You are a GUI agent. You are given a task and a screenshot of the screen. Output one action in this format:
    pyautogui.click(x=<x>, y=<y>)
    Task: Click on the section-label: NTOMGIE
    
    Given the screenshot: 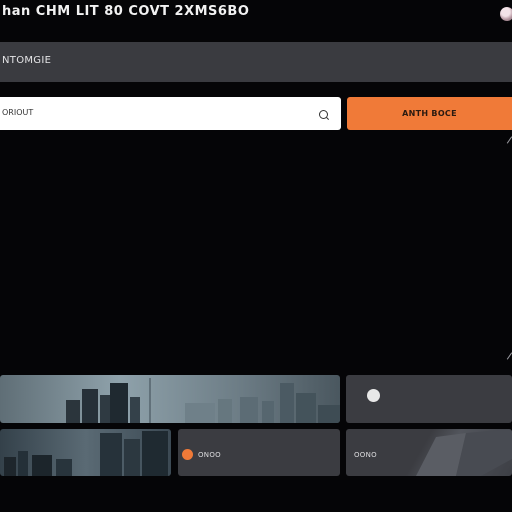 What is the action you would take?
    pyautogui.click(x=27, y=60)
    